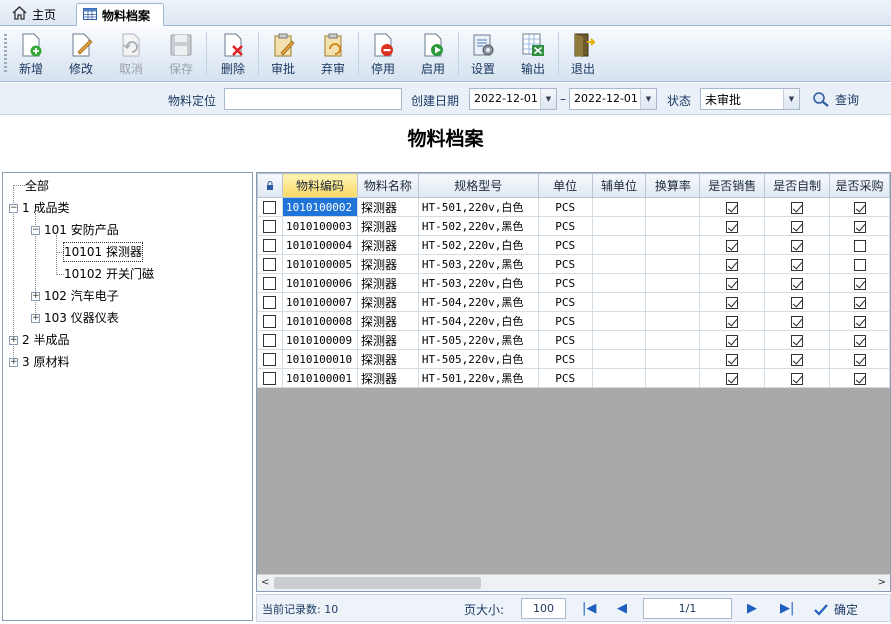 The image size is (891, 624). I want to click on cell-spec: HT-504,220v,黑色, so click(478, 302).